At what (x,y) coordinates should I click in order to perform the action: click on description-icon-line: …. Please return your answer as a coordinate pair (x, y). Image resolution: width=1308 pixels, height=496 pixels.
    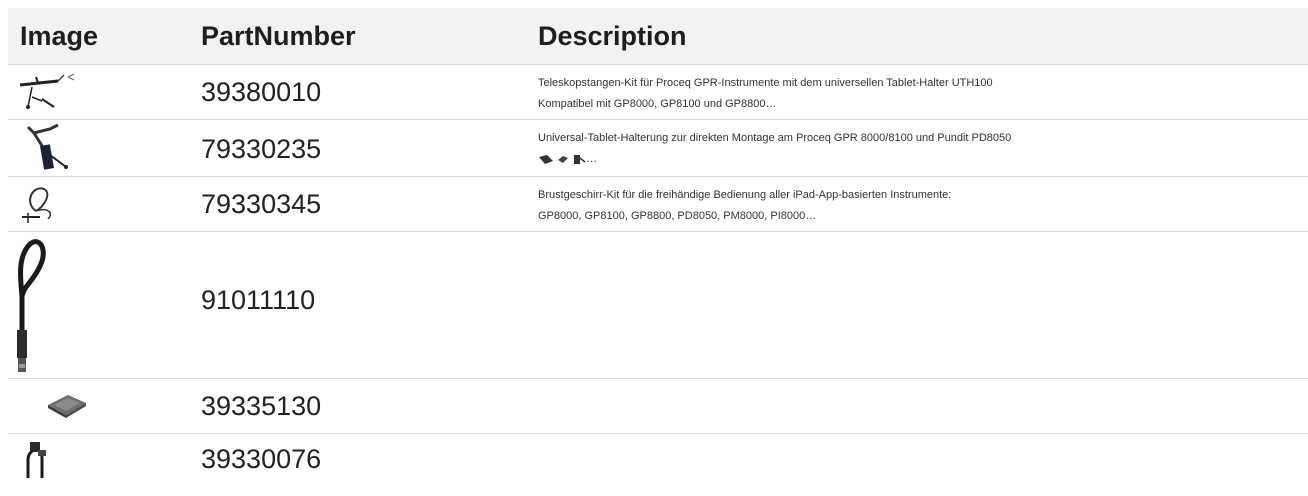
    Looking at the image, I should click on (918, 159).